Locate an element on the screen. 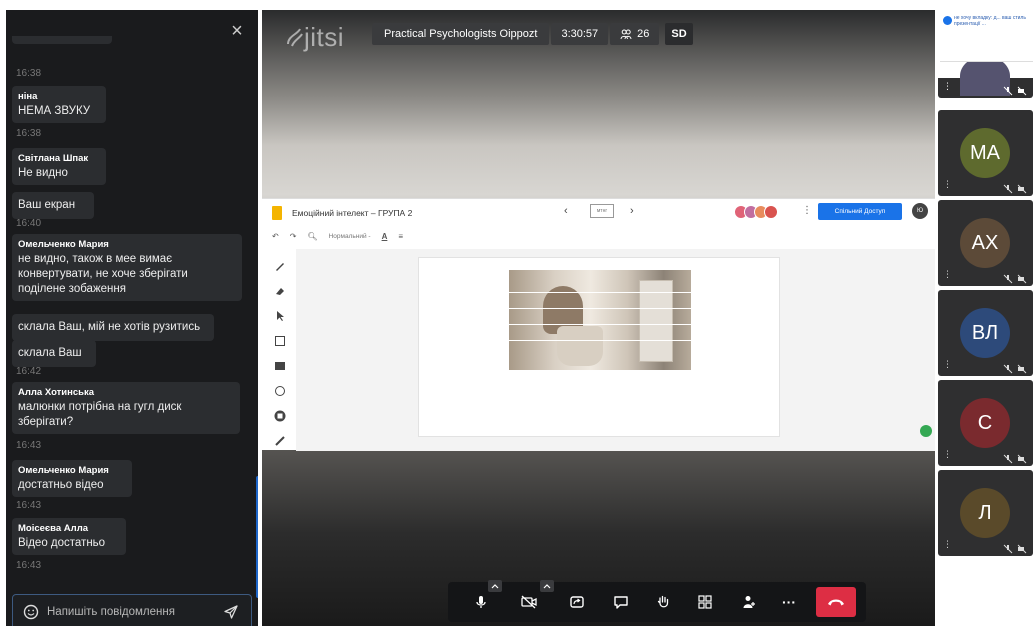 The width and height of the screenshot is (1033, 626). emoji-icon is located at coordinates (31, 612).